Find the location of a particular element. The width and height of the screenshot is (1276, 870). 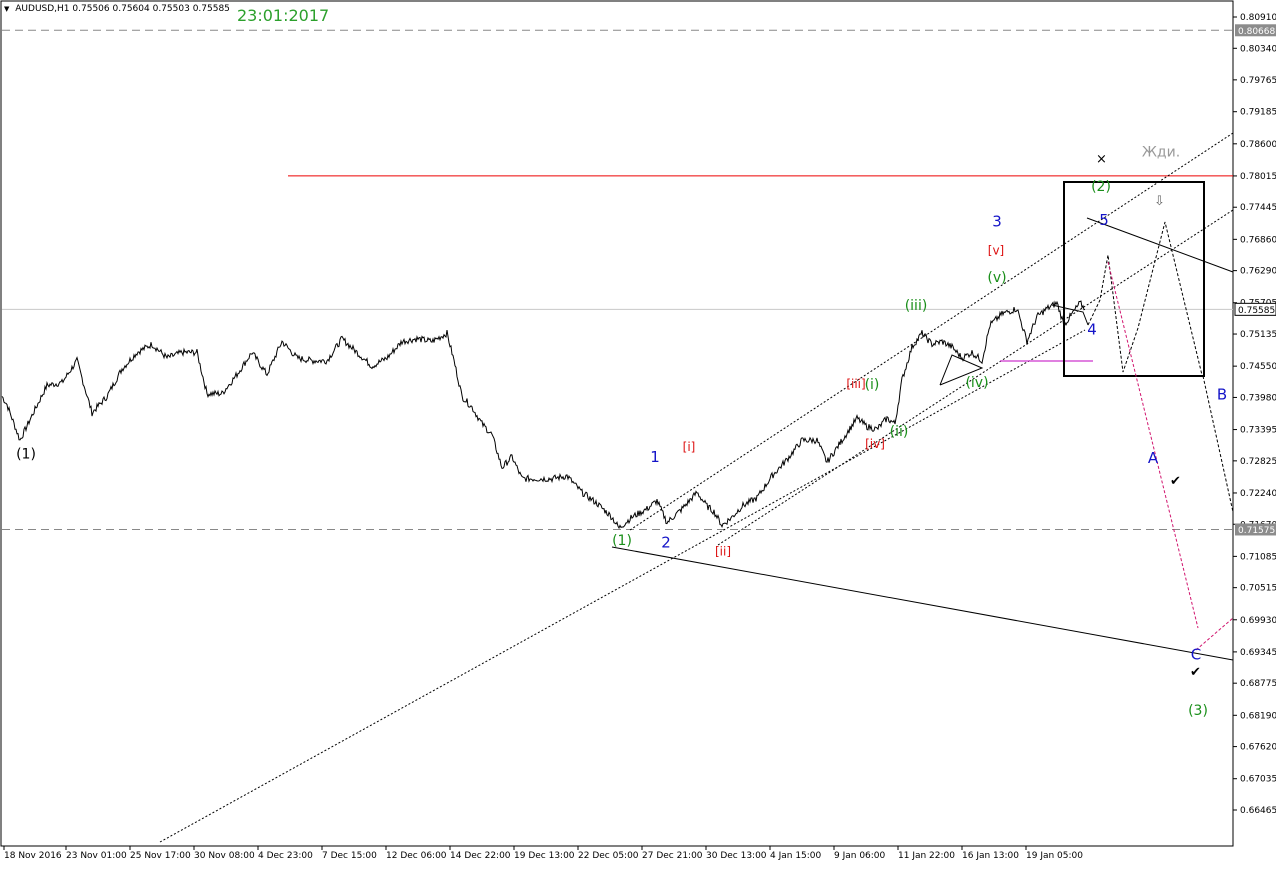

wave-label: 3 is located at coordinates (997, 222).